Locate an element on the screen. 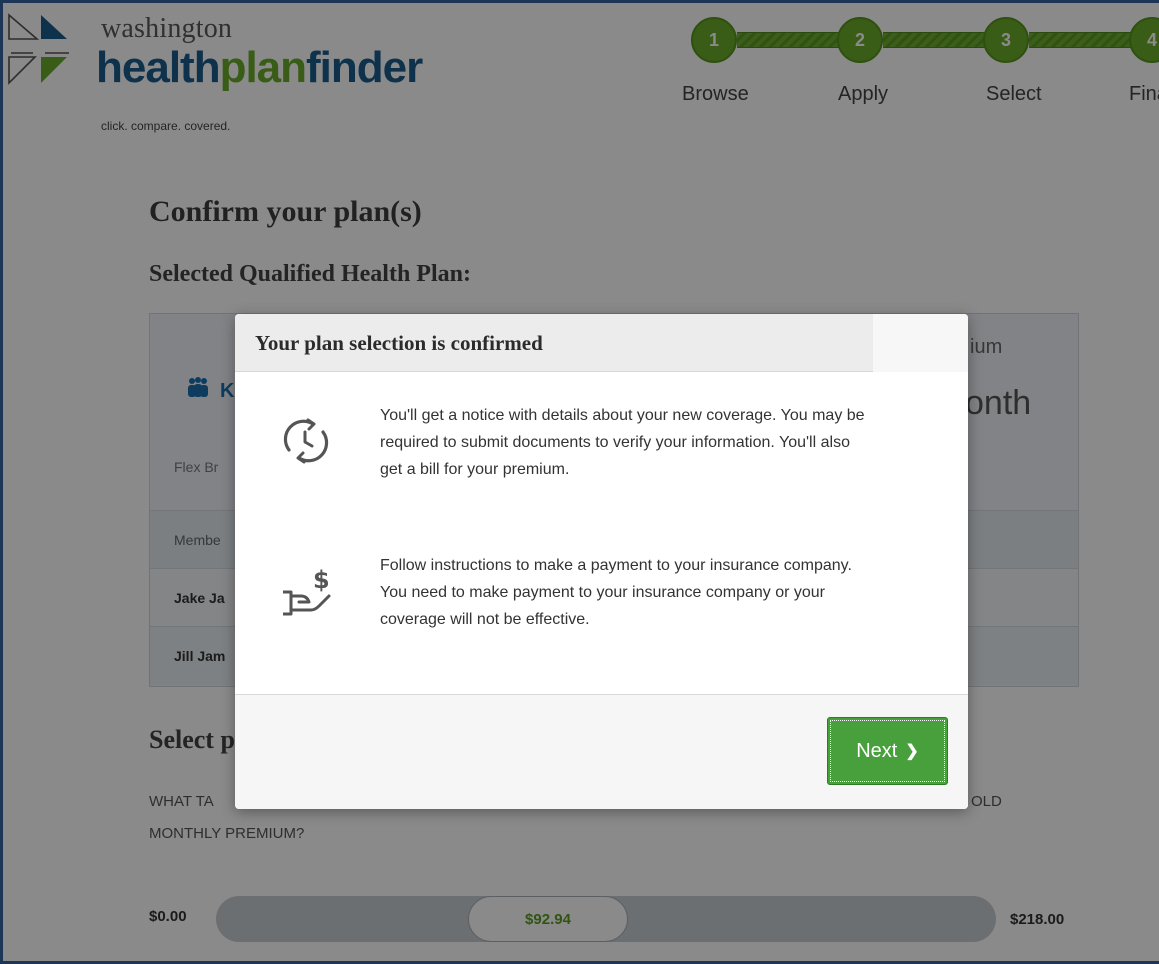 The height and width of the screenshot is (964, 1159). hand-dollar-icon: $ is located at coordinates (307, 591).